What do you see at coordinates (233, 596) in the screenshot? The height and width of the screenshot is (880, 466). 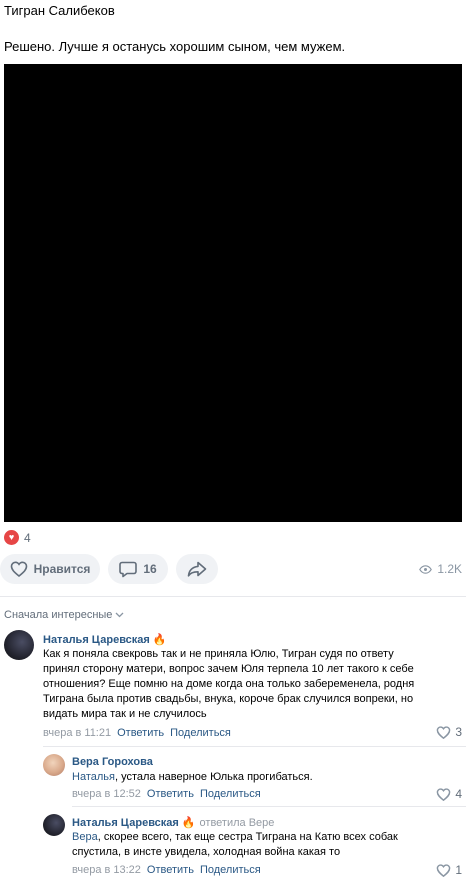 I see `divider` at bounding box center [233, 596].